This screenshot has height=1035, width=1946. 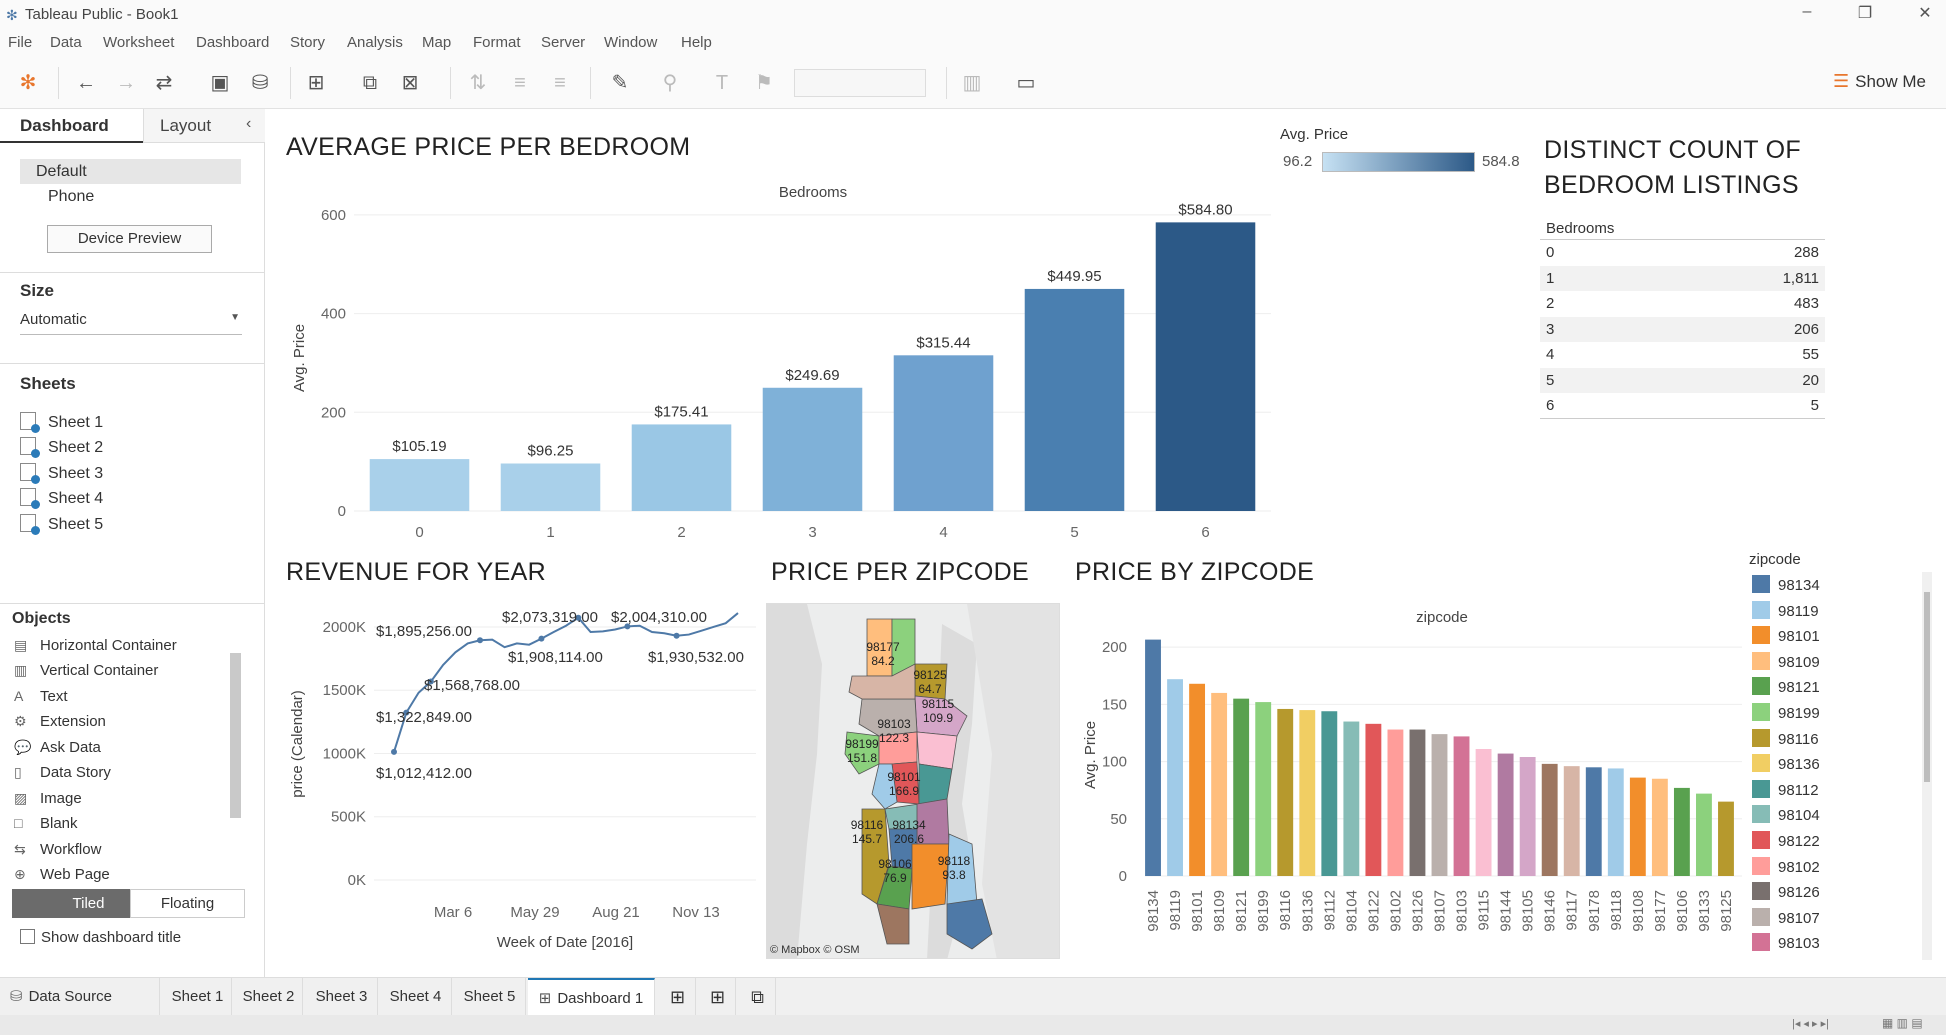 What do you see at coordinates (490, 997) in the screenshot?
I see `tab-sheet-5: Sheet 5` at bounding box center [490, 997].